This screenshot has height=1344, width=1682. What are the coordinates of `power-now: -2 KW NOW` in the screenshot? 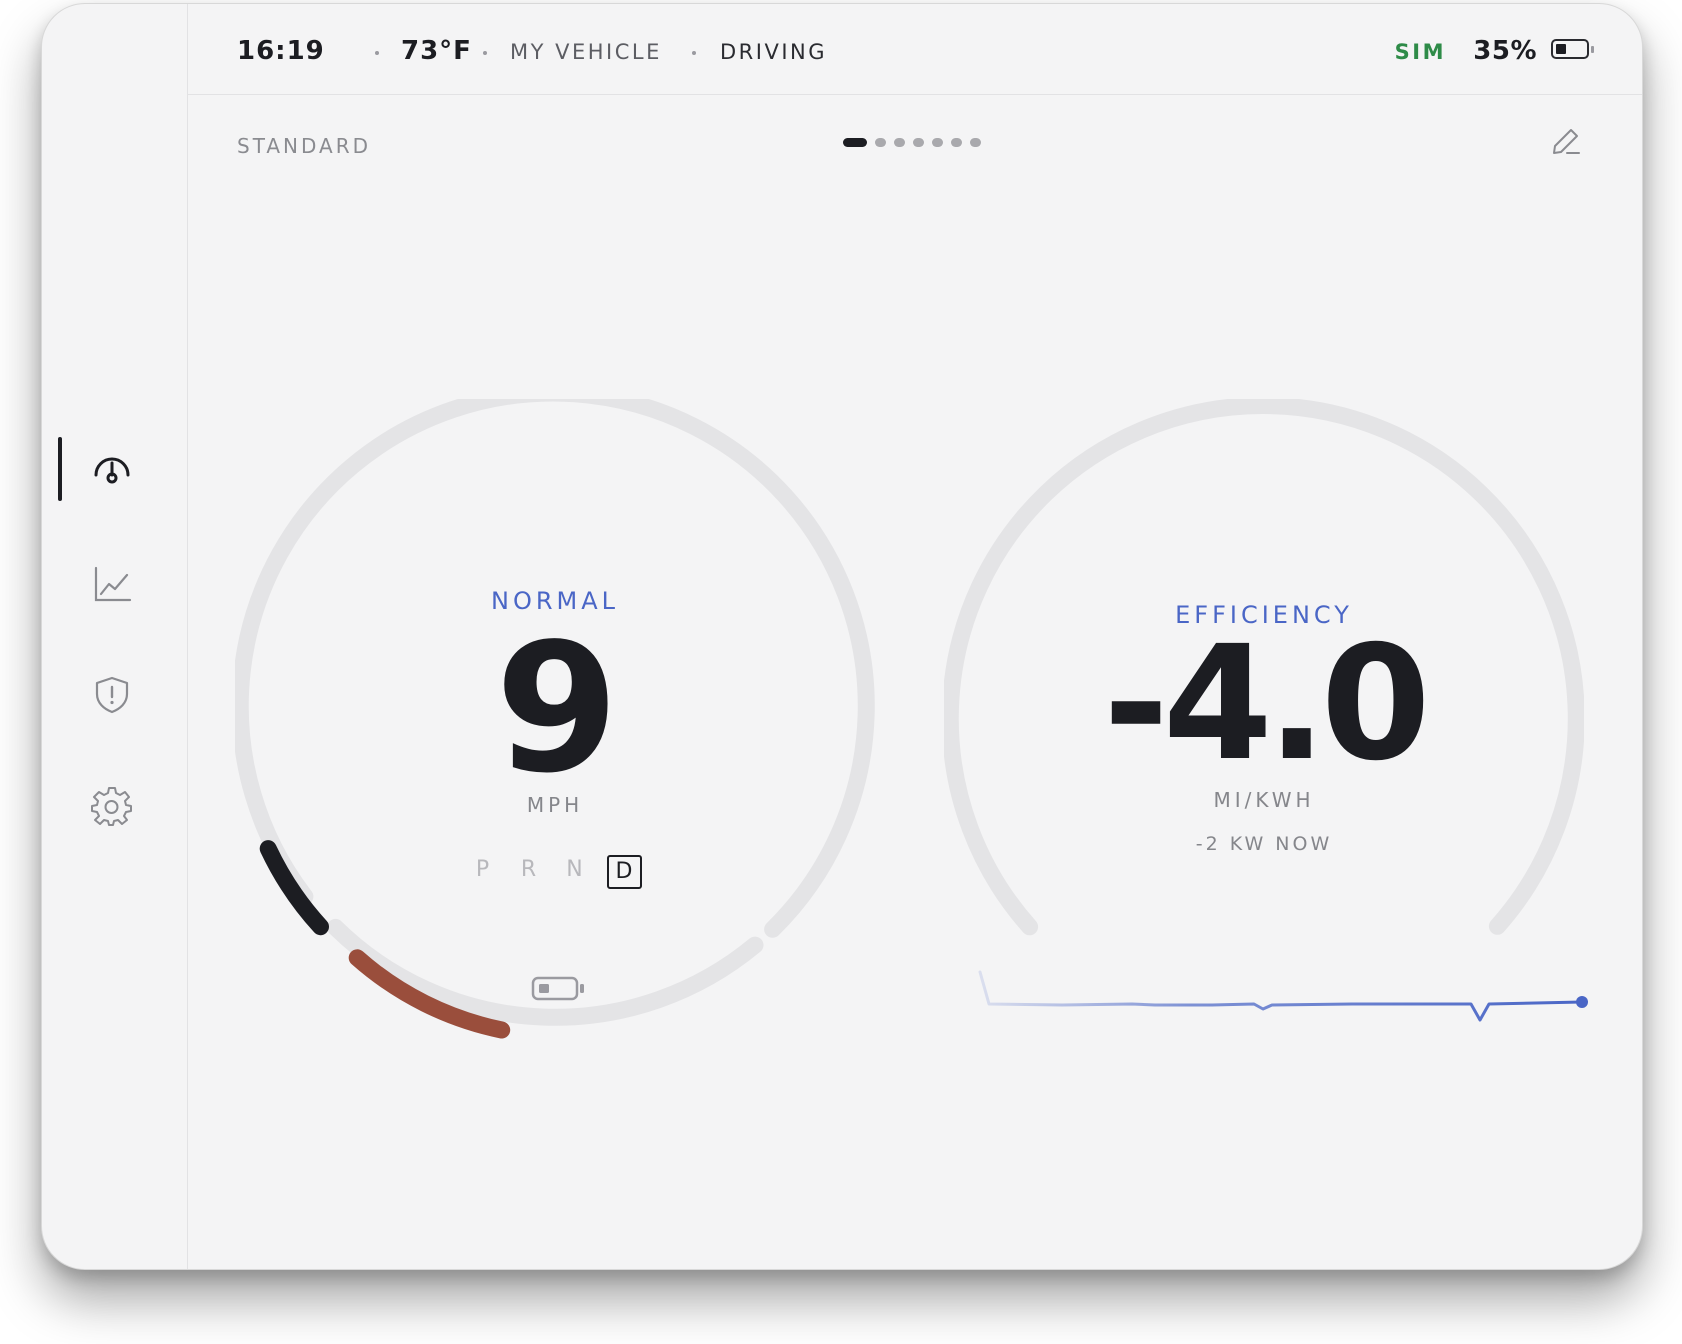 It's located at (1264, 844).